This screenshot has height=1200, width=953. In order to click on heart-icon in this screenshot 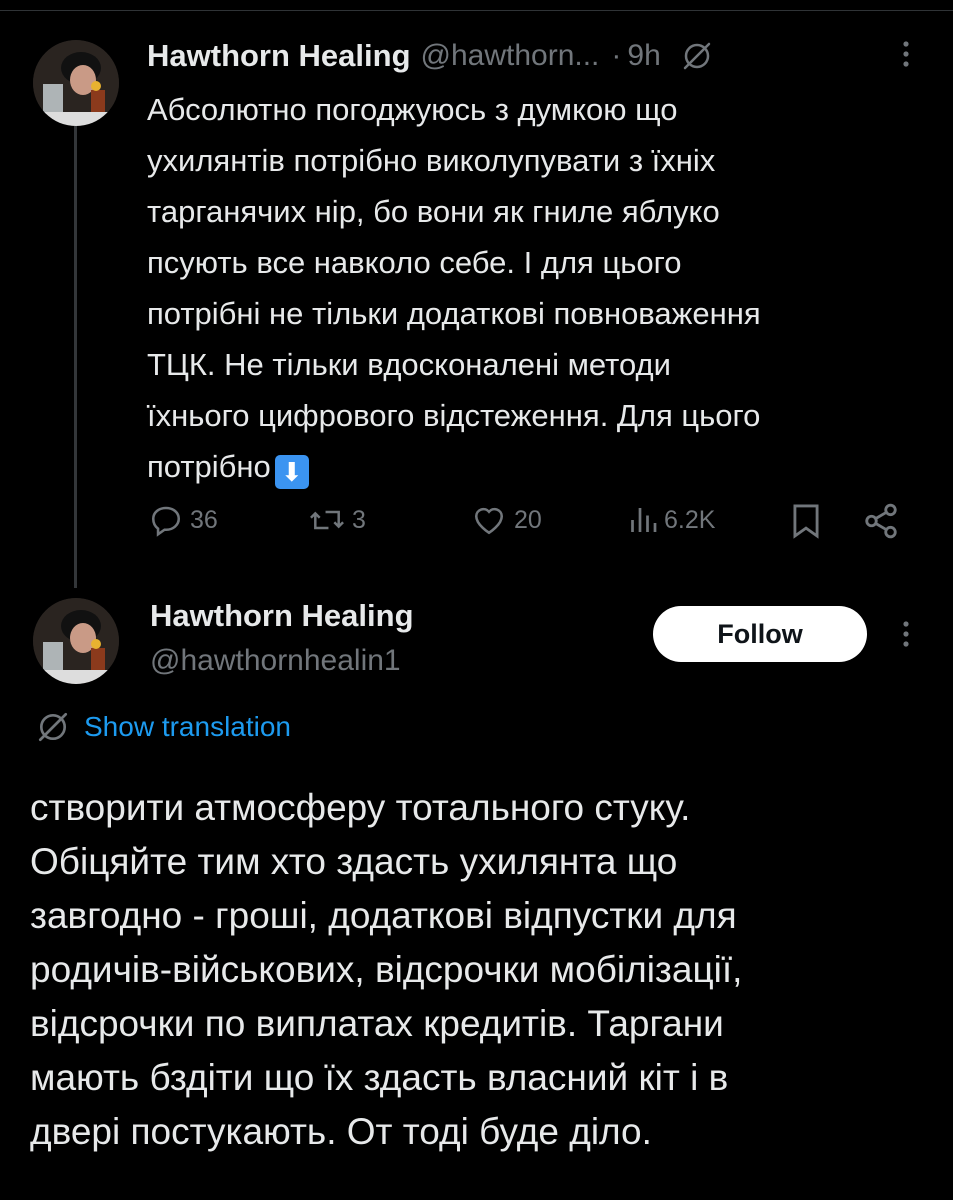, I will do `click(489, 521)`.